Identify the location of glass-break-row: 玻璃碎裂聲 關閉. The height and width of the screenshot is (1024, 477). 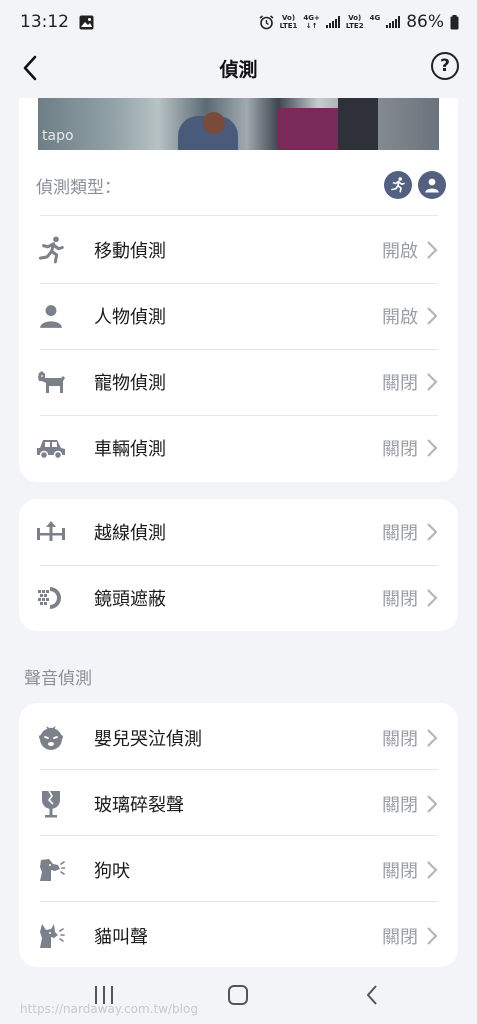
(238, 804).